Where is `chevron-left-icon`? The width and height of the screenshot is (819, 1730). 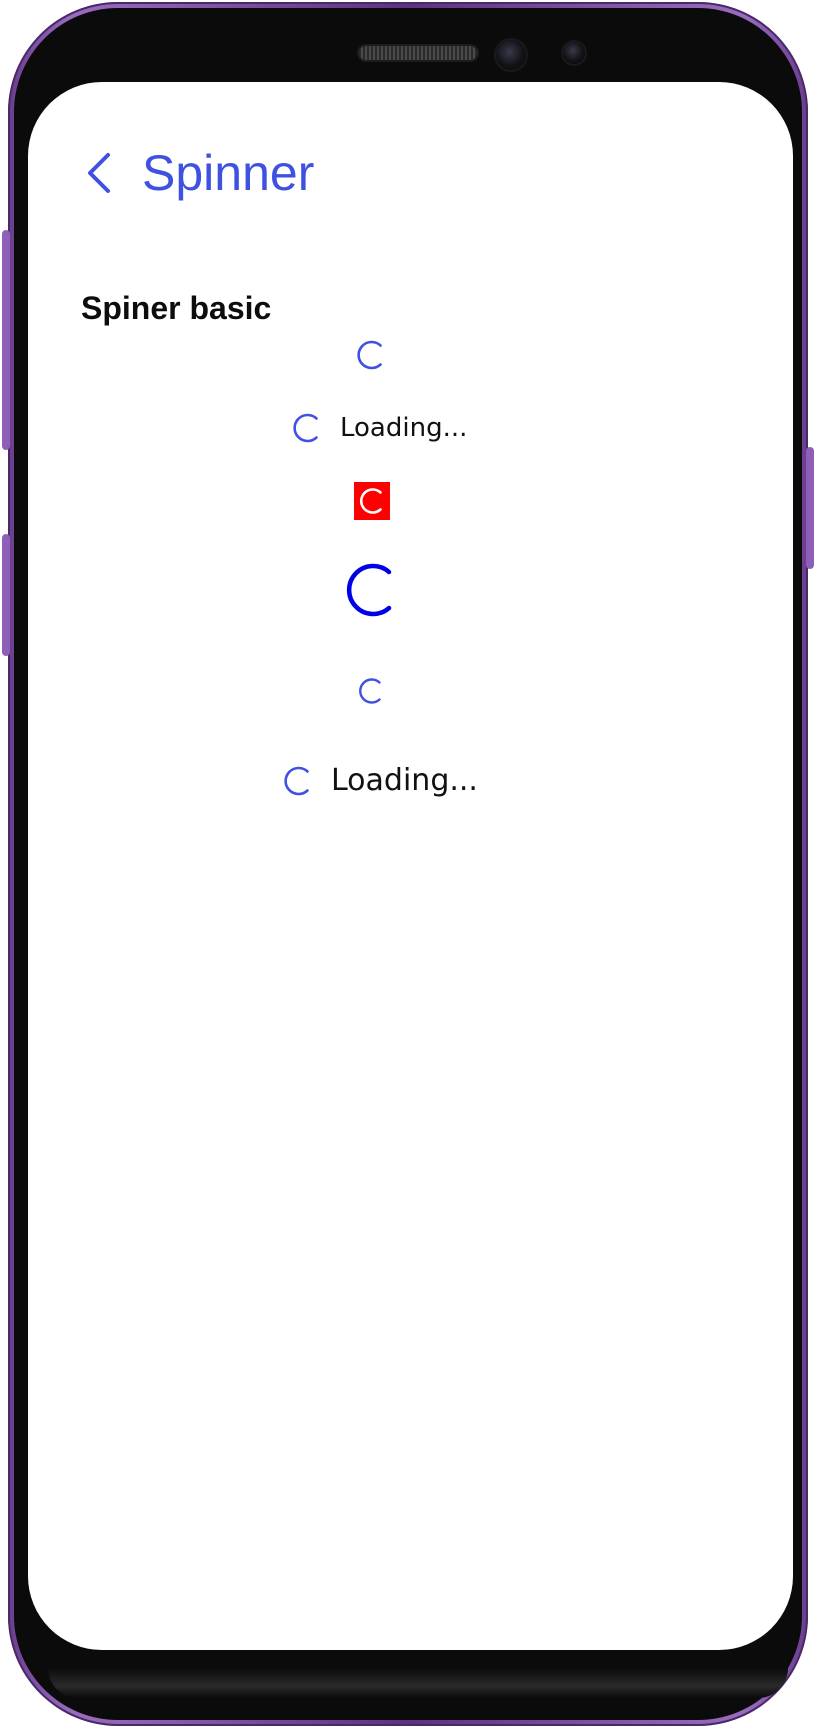
chevron-left-icon is located at coordinates (99, 173).